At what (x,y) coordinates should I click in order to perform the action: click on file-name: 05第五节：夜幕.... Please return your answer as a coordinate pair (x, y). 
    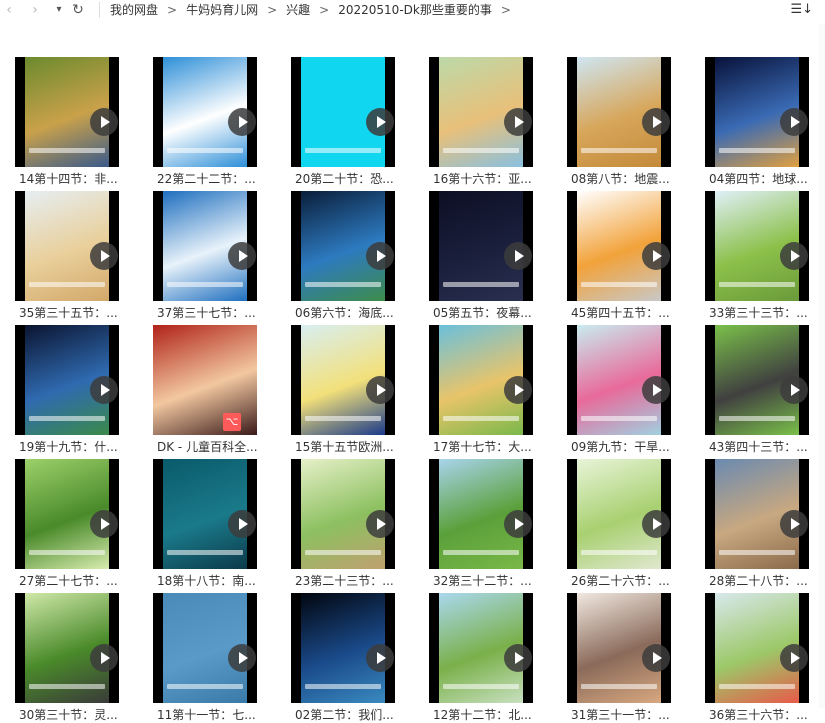
    Looking at the image, I should click on (482, 313).